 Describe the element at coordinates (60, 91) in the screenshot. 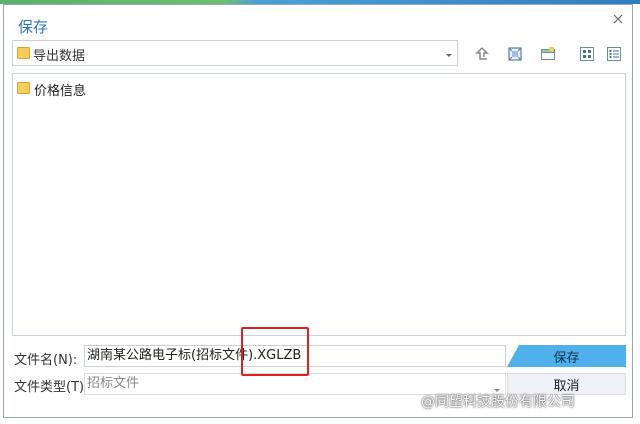

I see `file-name: 价格信息` at that location.